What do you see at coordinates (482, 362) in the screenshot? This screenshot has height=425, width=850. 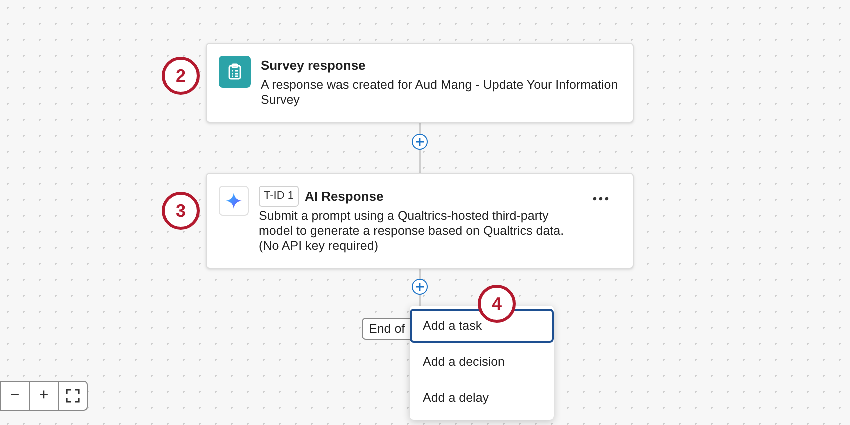 I see `menu-item: Add a decision` at bounding box center [482, 362].